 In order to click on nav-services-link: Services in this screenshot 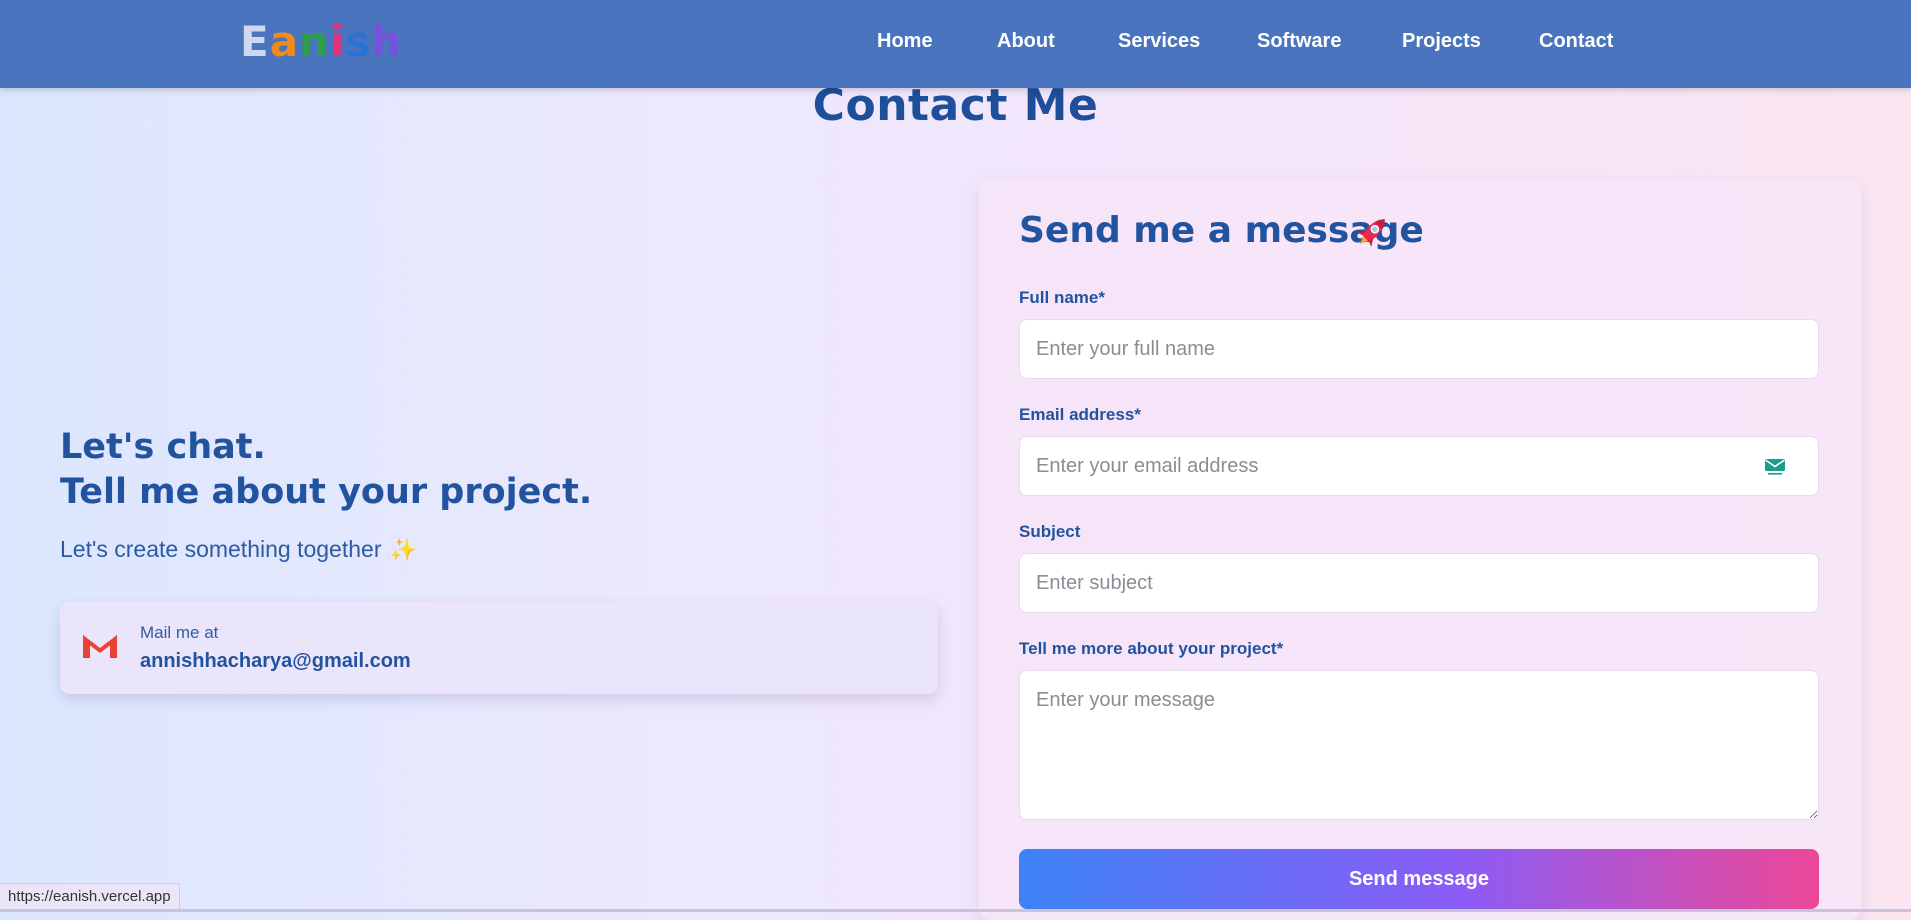, I will do `click(1159, 41)`.